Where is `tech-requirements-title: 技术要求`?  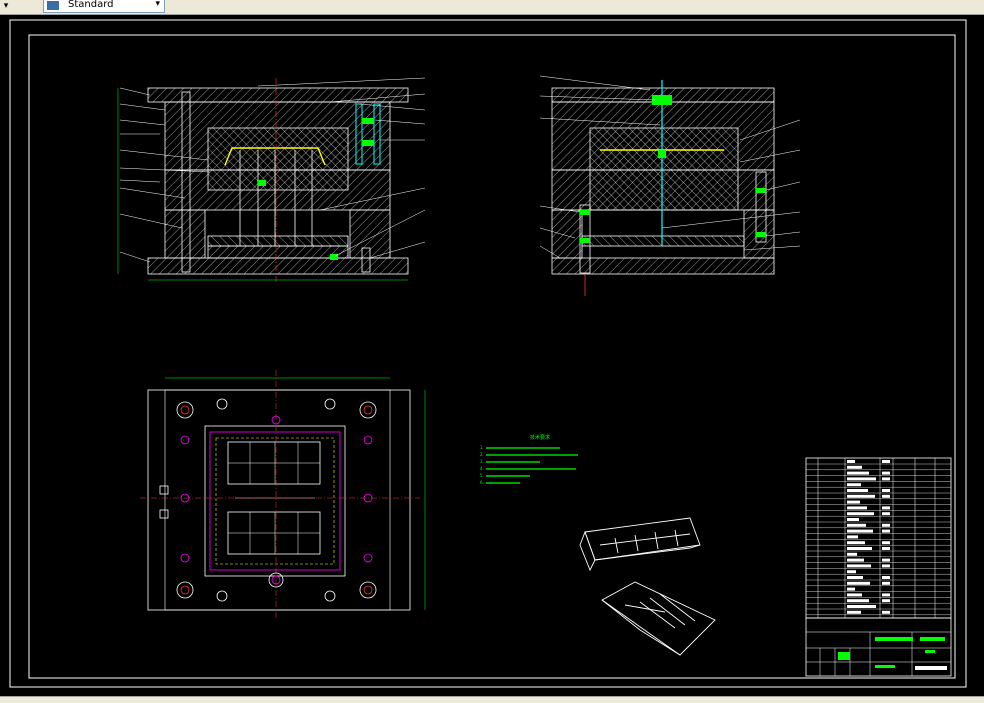 tech-requirements-title: 技术要求 is located at coordinates (540, 437).